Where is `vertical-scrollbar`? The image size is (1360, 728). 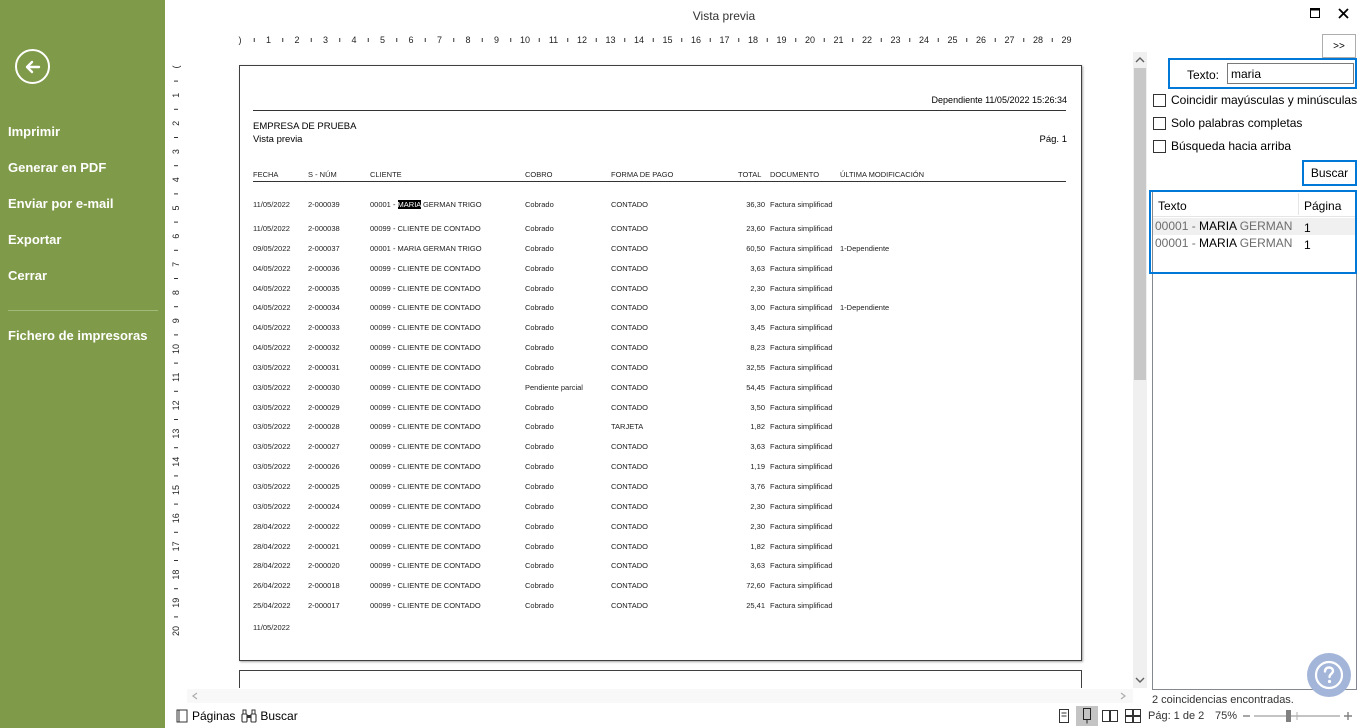 vertical-scrollbar is located at coordinates (1140, 370).